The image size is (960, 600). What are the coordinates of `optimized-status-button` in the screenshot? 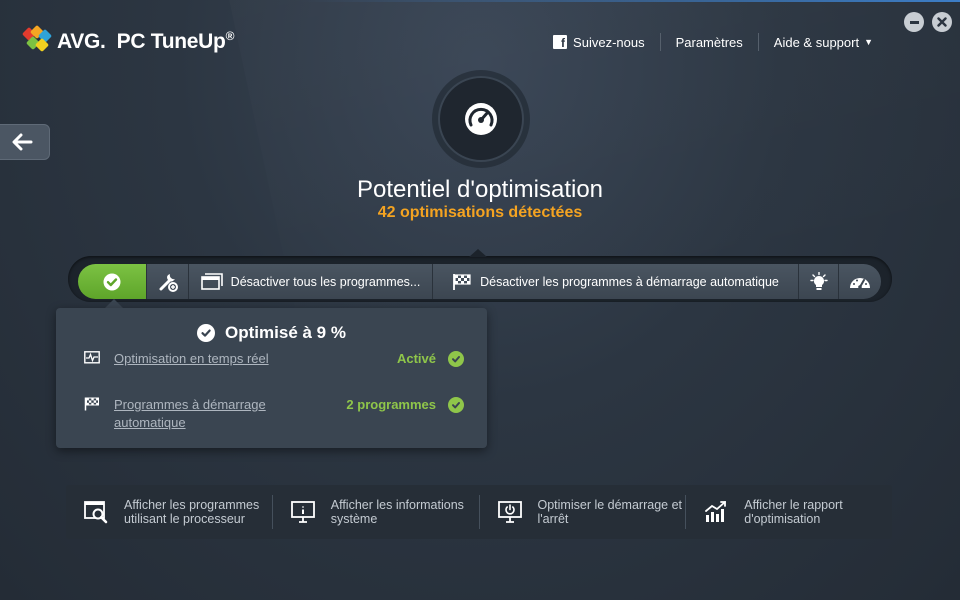 It's located at (112, 281).